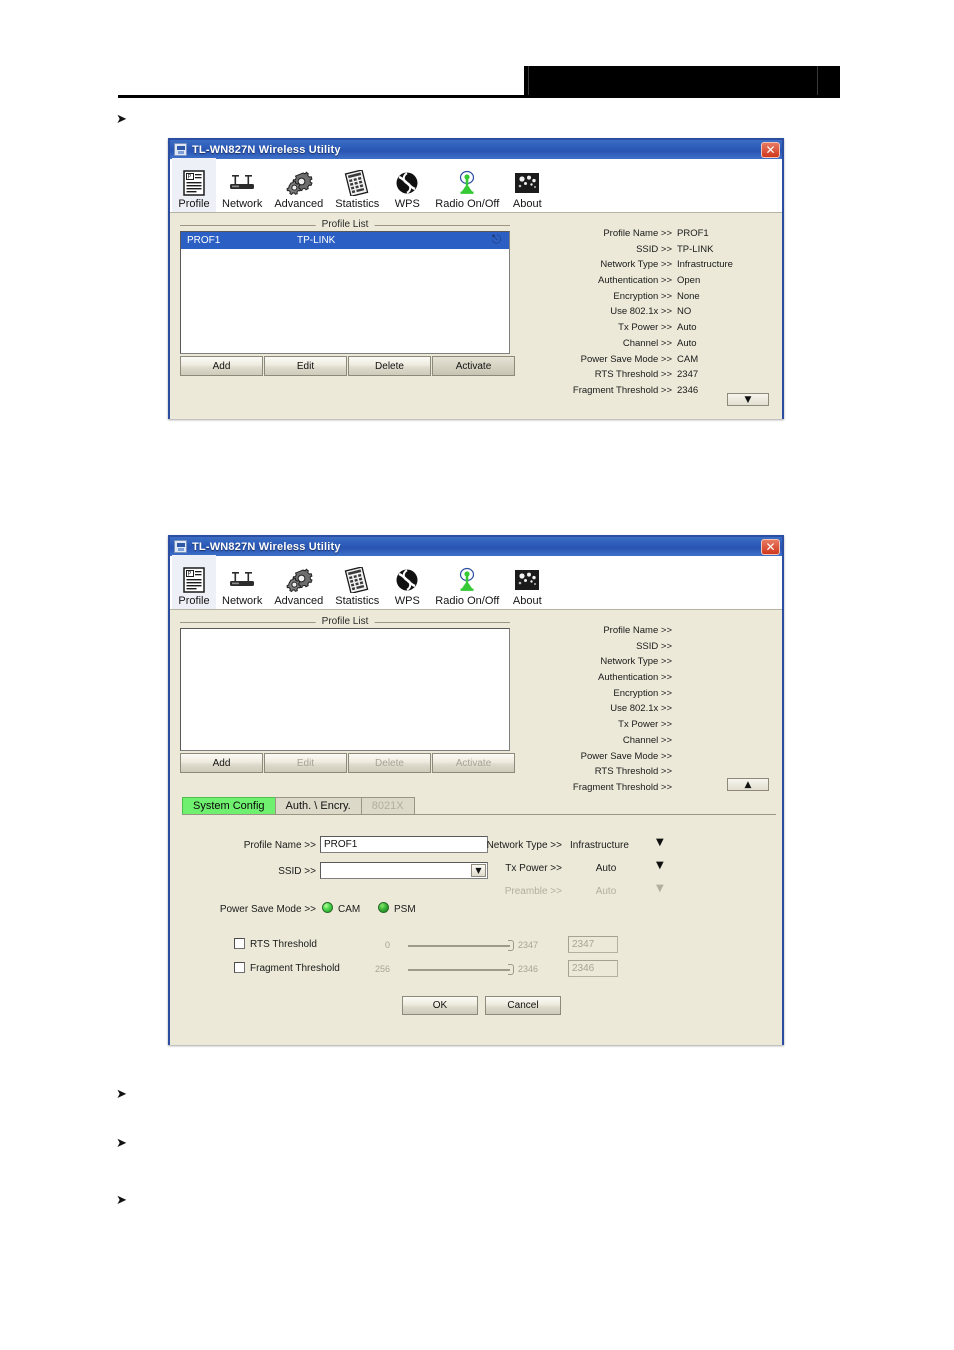 The height and width of the screenshot is (1350, 954). What do you see at coordinates (523, 1005) in the screenshot?
I see `cancel-button: Cancel` at bounding box center [523, 1005].